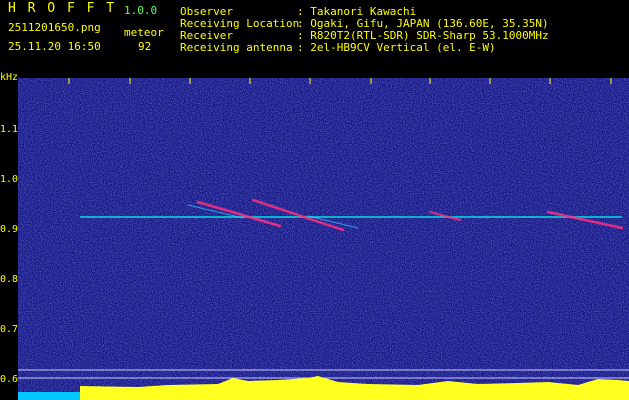 The height and width of the screenshot is (400, 629). I want to click on y-tick: 1.0, so click(9, 179).